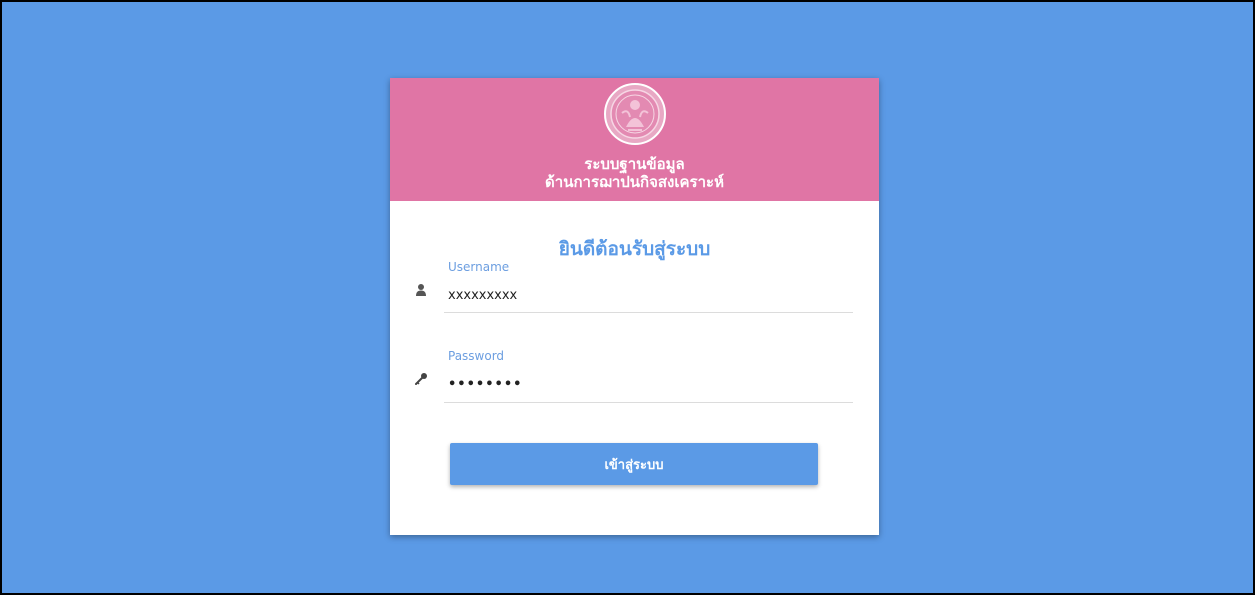  I want to click on card-header: ระบบฐานข้อมูล ด้านการฌาปนกิจสงเคราะห์, so click(634, 139).